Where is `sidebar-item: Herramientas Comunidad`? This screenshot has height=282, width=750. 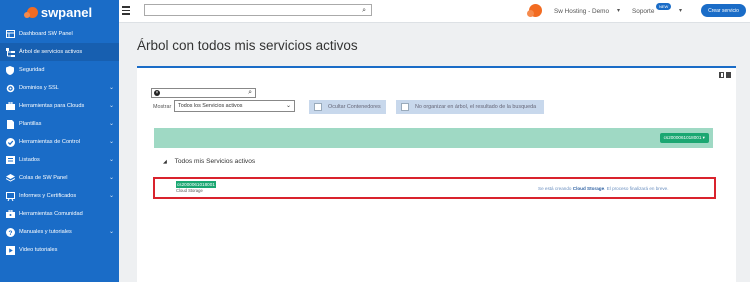
sidebar-item: Herramientas Comunidad is located at coordinates (59, 214).